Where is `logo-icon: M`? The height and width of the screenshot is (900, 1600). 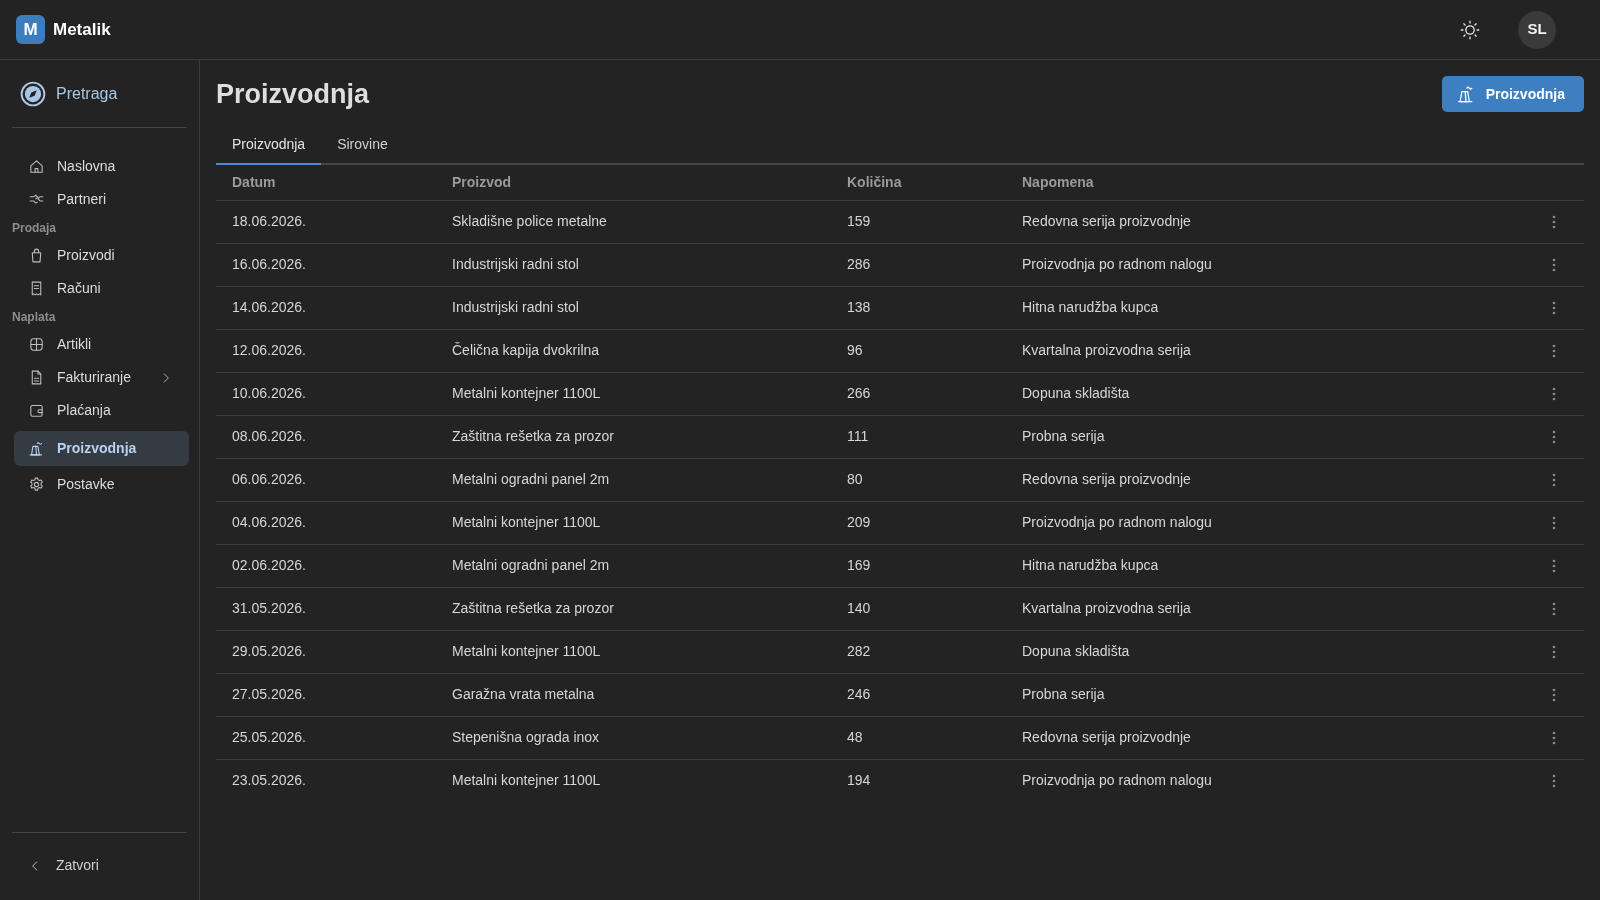 logo-icon: M is located at coordinates (30, 29).